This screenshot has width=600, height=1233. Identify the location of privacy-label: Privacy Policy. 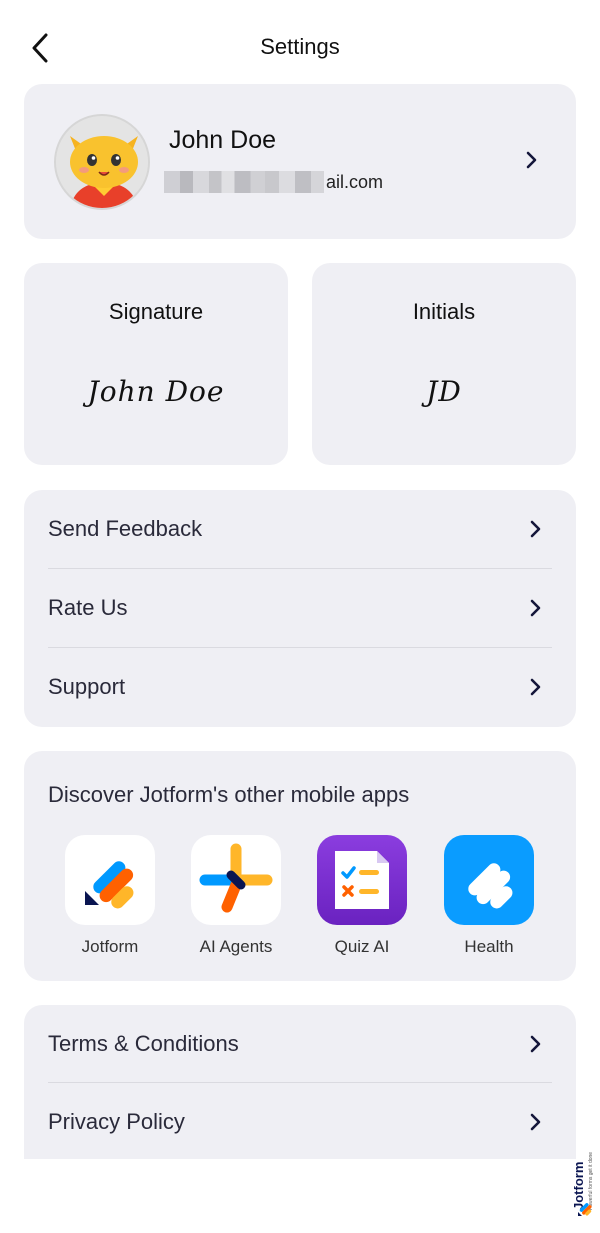
(116, 1121).